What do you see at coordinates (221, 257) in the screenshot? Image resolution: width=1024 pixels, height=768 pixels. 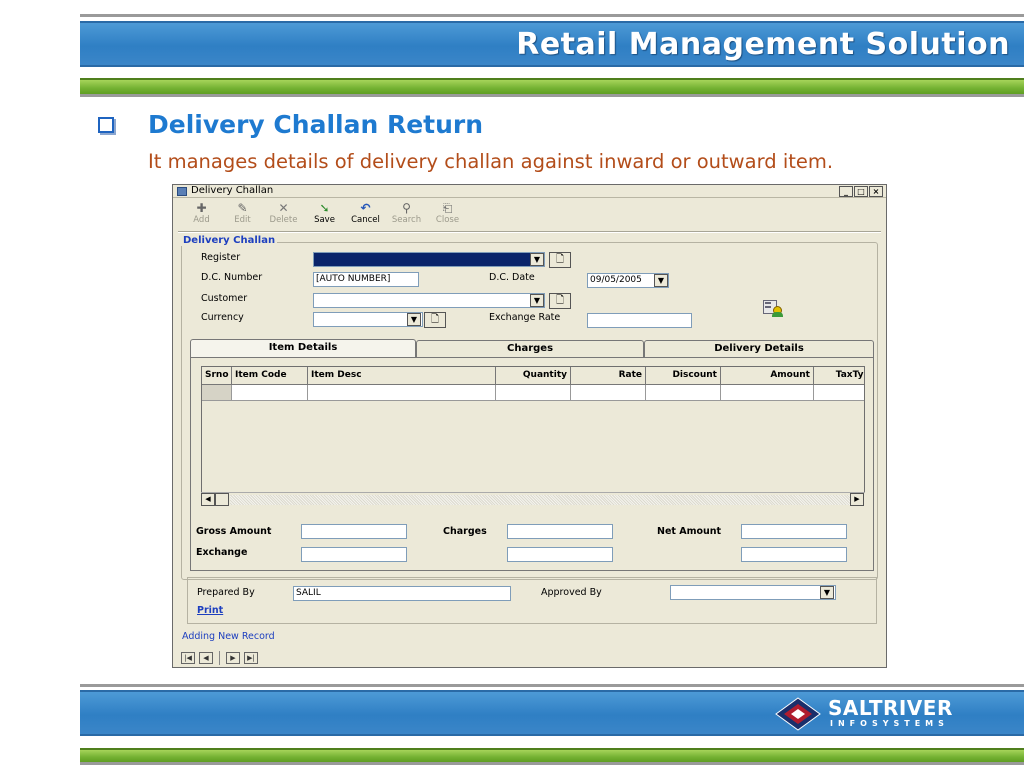 I see `register-label: Register` at bounding box center [221, 257].